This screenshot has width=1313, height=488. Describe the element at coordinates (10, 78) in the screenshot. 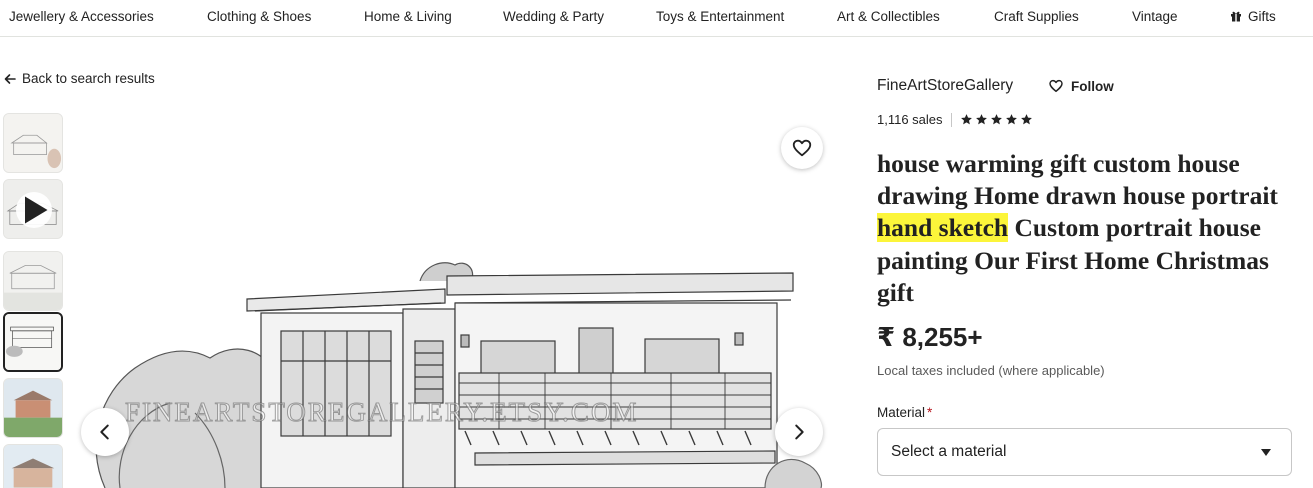

I see `arrow-left-icon` at that location.